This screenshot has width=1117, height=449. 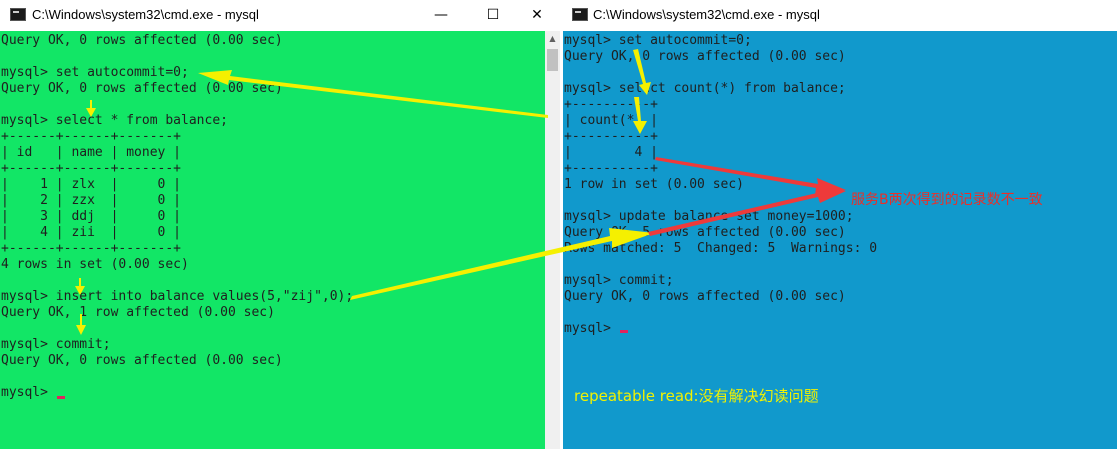 What do you see at coordinates (654, 184) in the screenshot?
I see `console-line: 1 row in set (0.00 sec)` at bounding box center [654, 184].